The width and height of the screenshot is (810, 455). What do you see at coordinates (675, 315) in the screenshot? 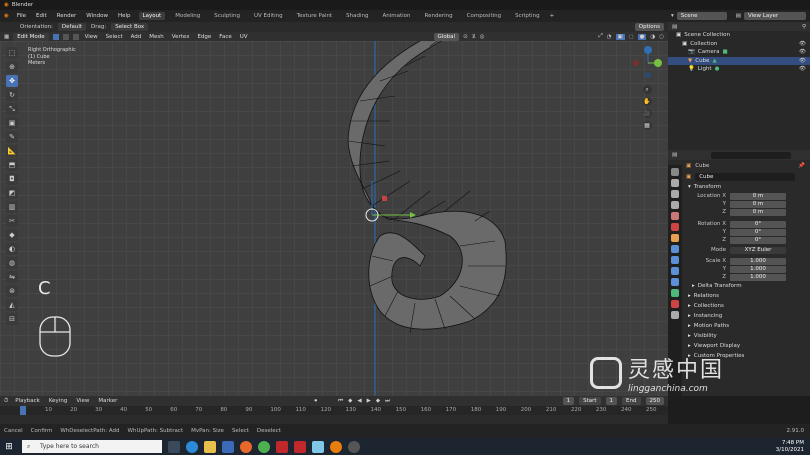
I see `texture-tab-icon` at bounding box center [675, 315].